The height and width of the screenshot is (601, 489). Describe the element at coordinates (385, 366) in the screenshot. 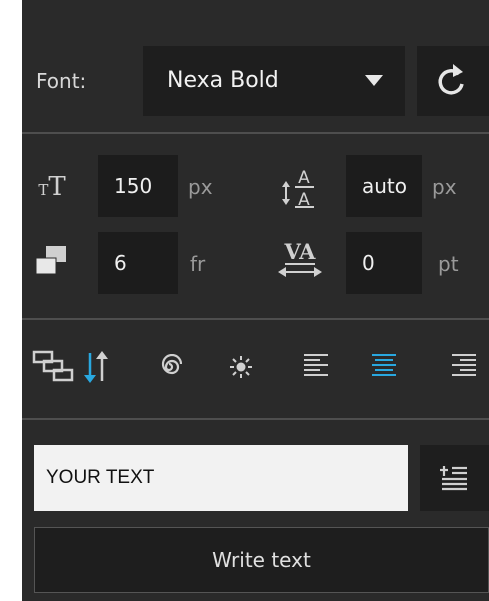

I see `align-center-icon` at that location.